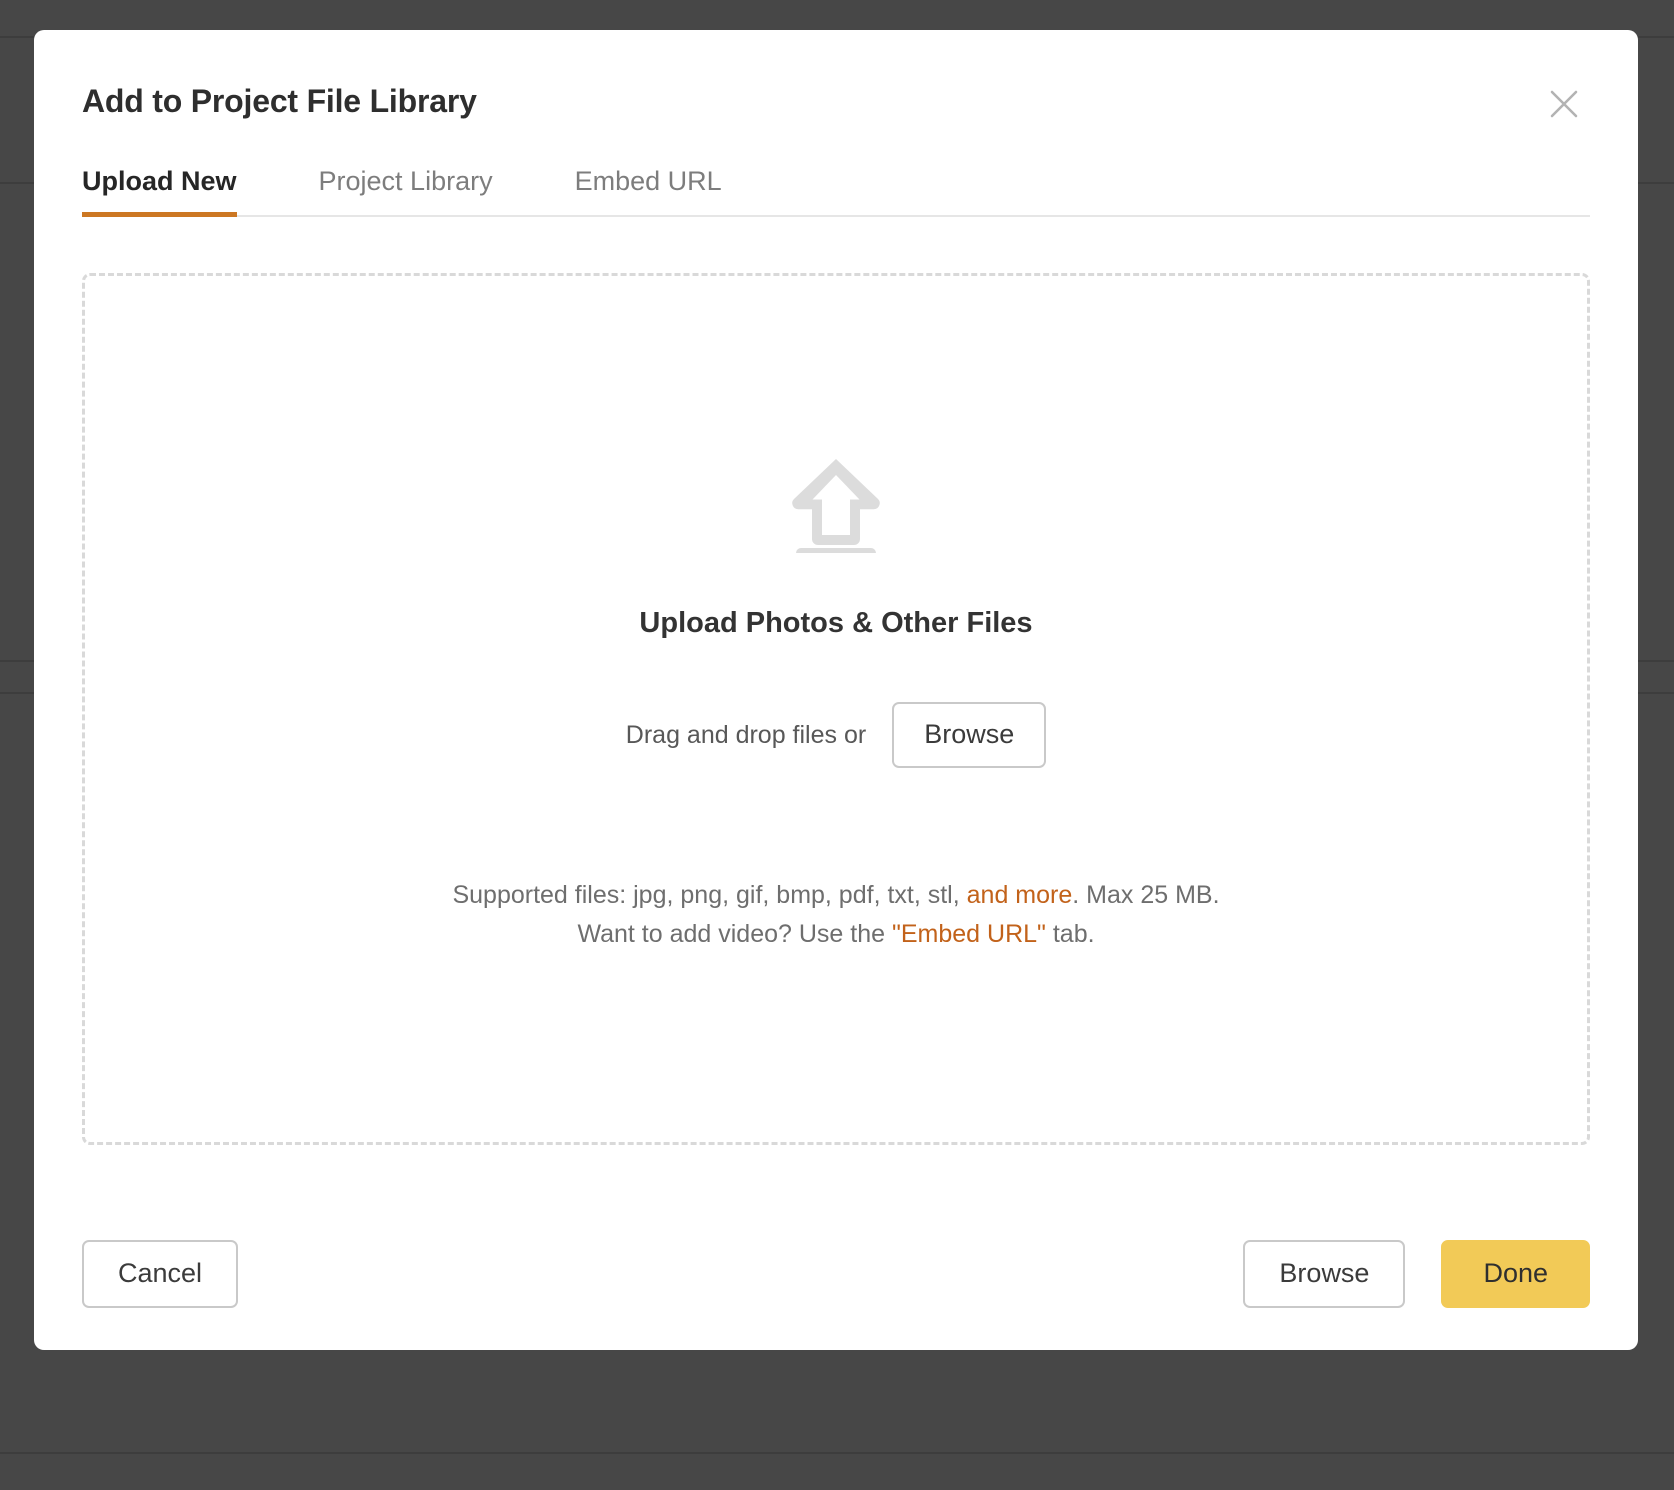 Image resolution: width=1674 pixels, height=1490 pixels. I want to click on cancel-button: Cancel, so click(160, 1274).